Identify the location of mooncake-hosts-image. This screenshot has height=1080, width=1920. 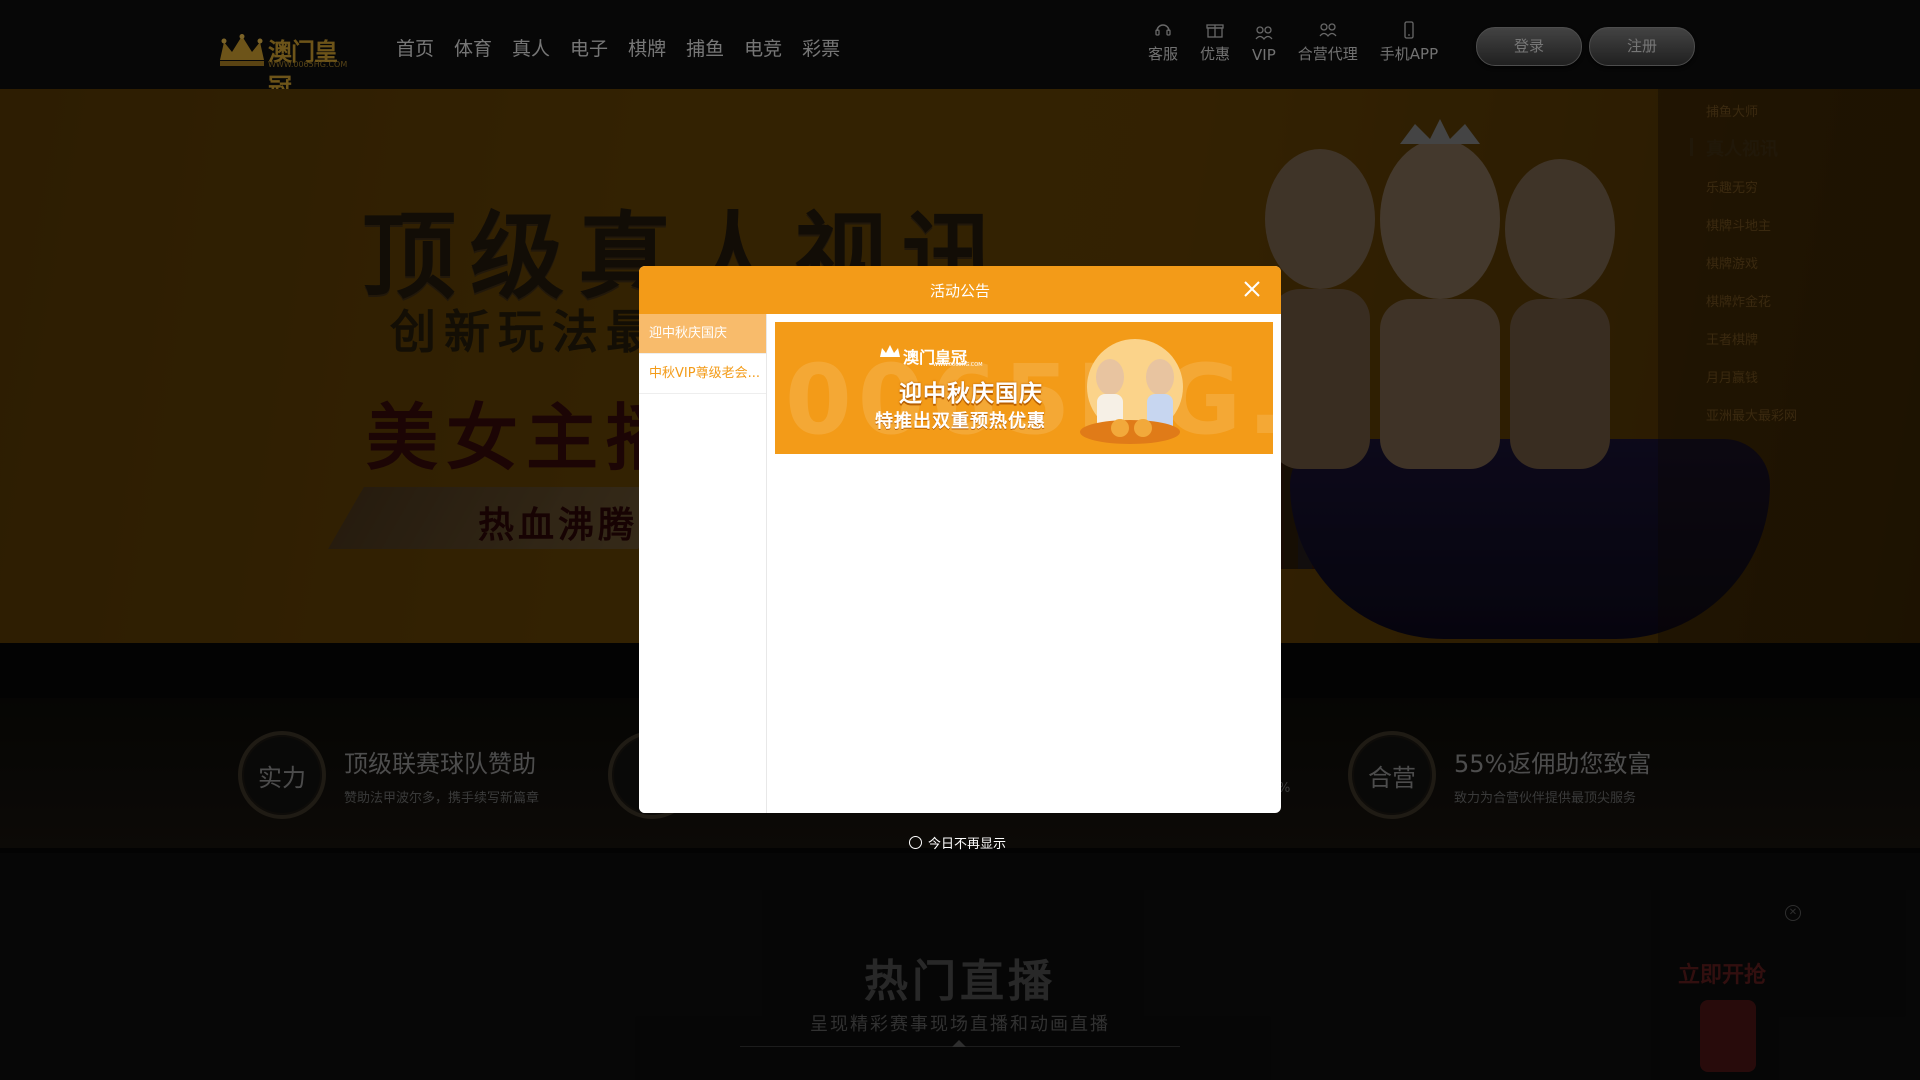
(1131, 391).